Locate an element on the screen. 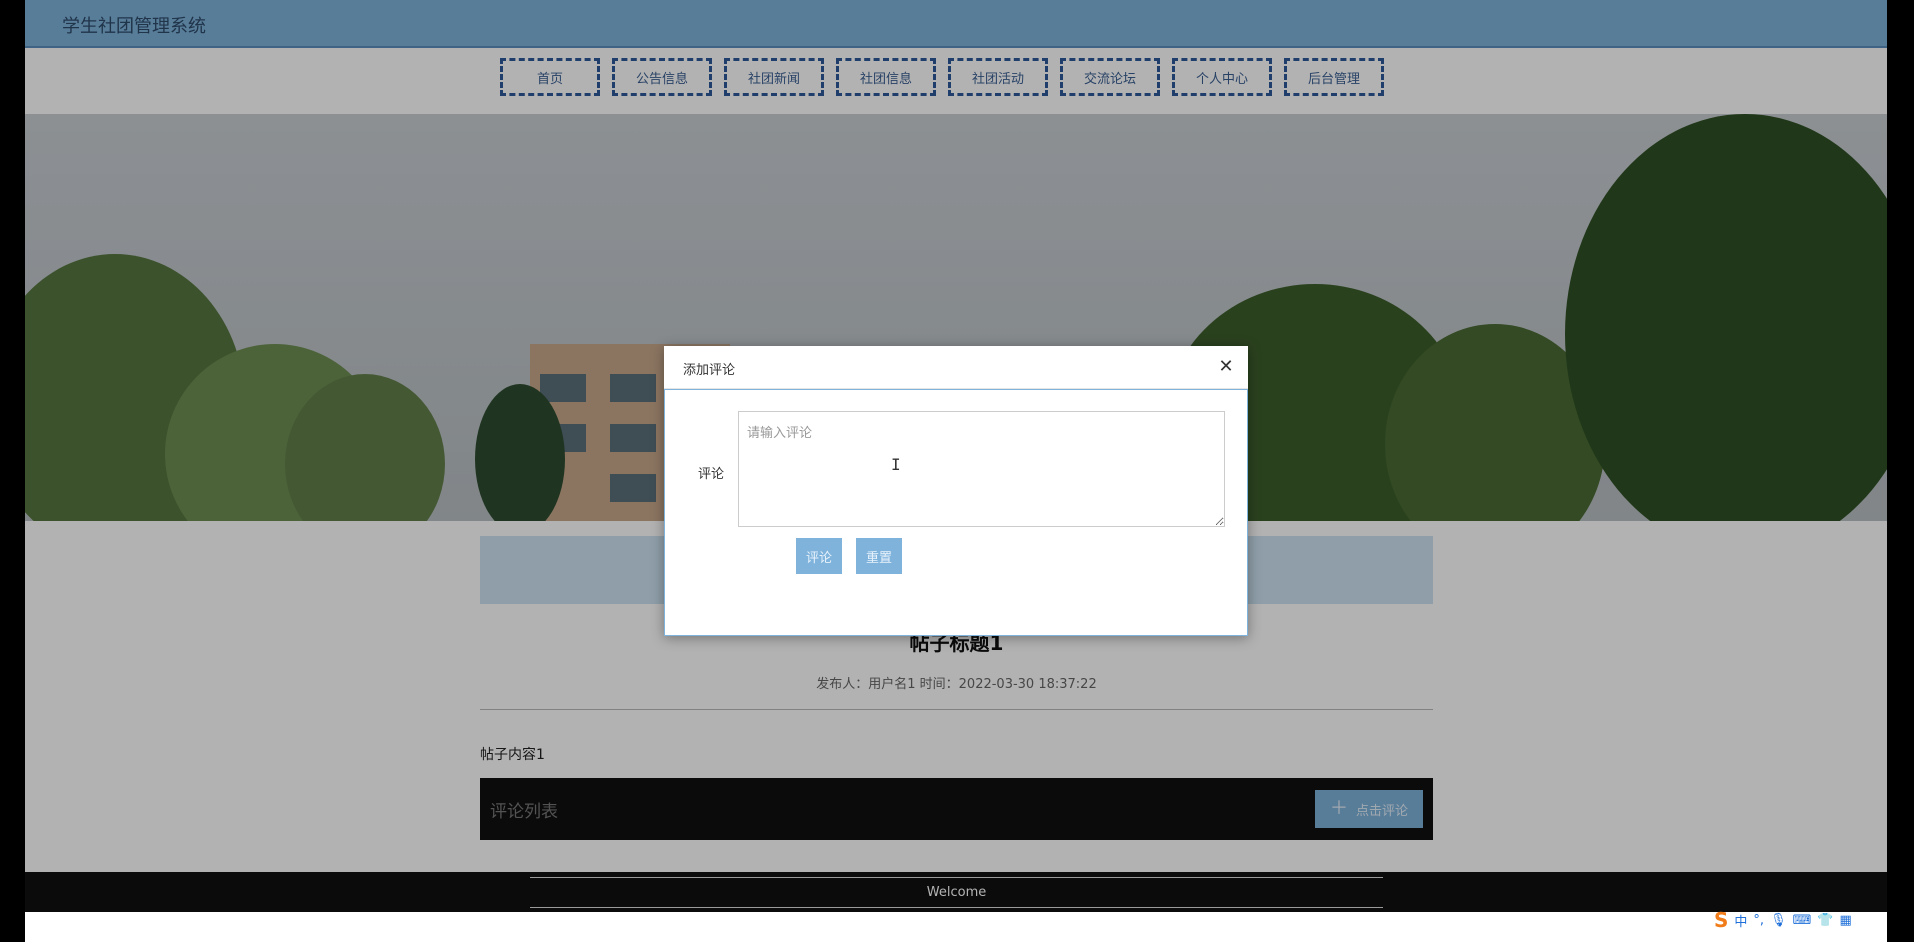  left-margin is located at coordinates (12, 471).